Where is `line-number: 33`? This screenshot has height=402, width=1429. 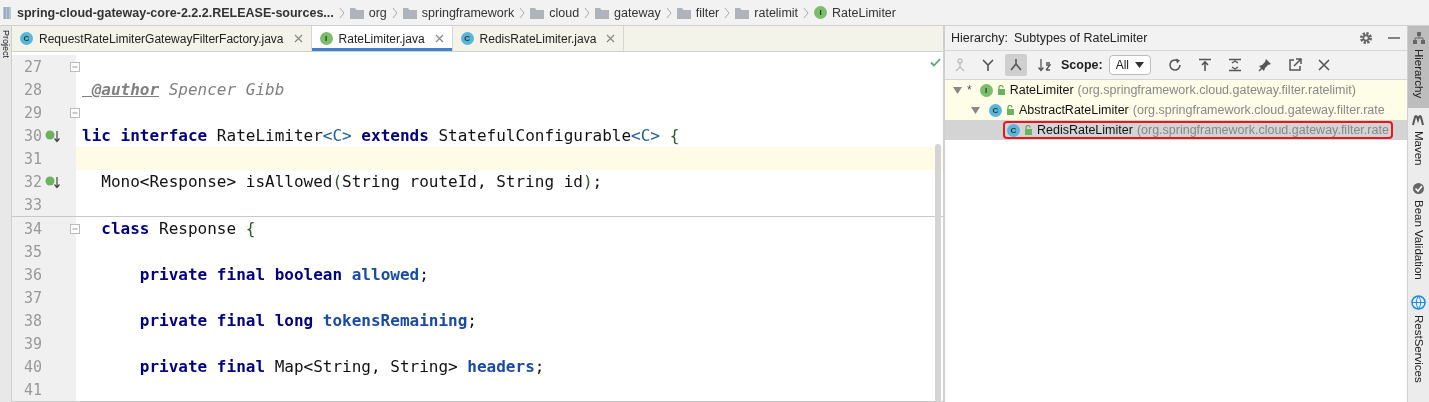 line-number: 33 is located at coordinates (32, 204).